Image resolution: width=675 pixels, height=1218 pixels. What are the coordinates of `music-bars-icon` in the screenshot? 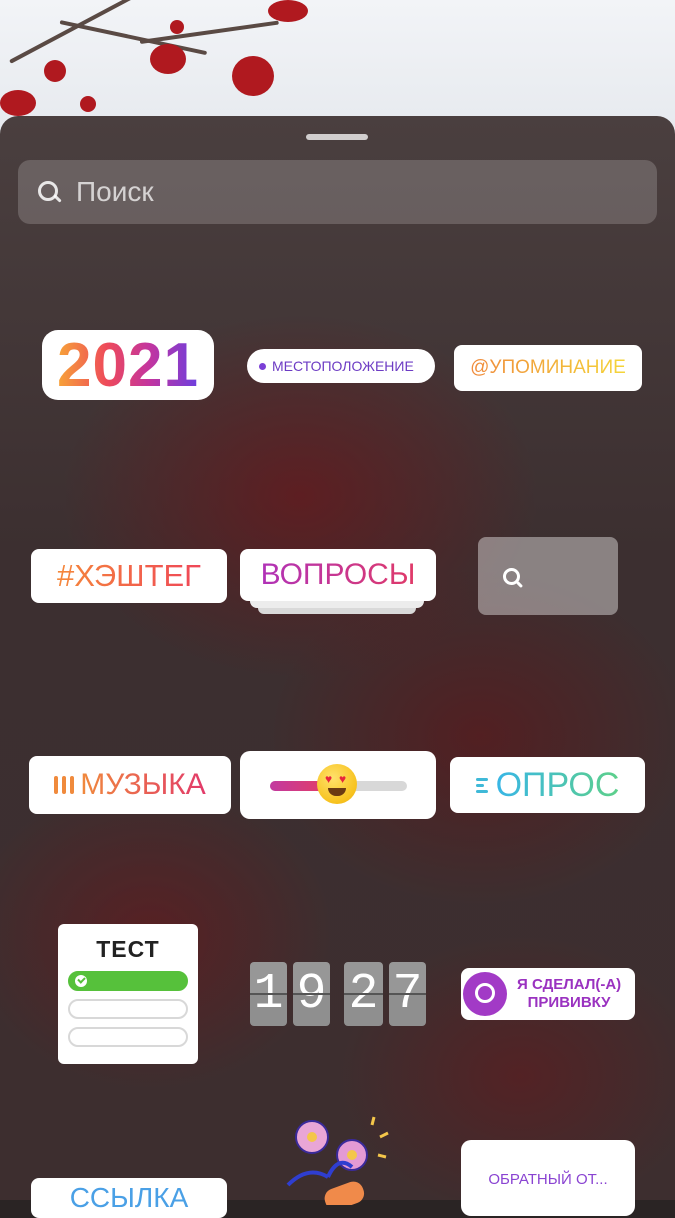 It's located at (64, 785).